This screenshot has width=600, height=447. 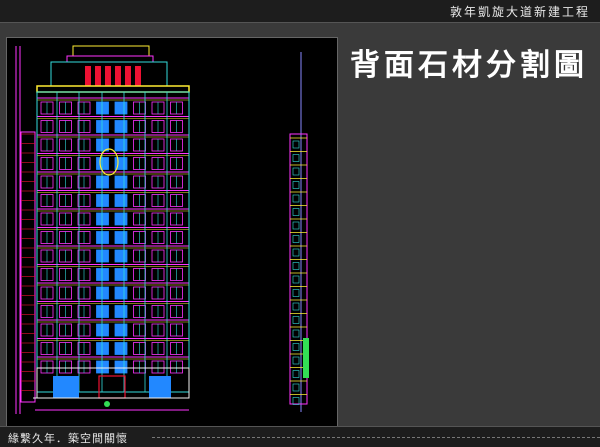 I want to click on project-title: 敦年凱旋大道新建工程, so click(x=519, y=12).